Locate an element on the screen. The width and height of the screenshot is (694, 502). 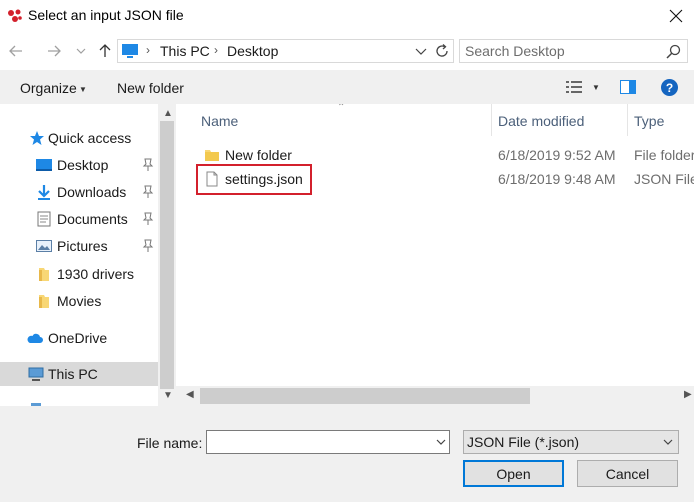
nav-item-this-pc: This PC is located at coordinates (79, 374).